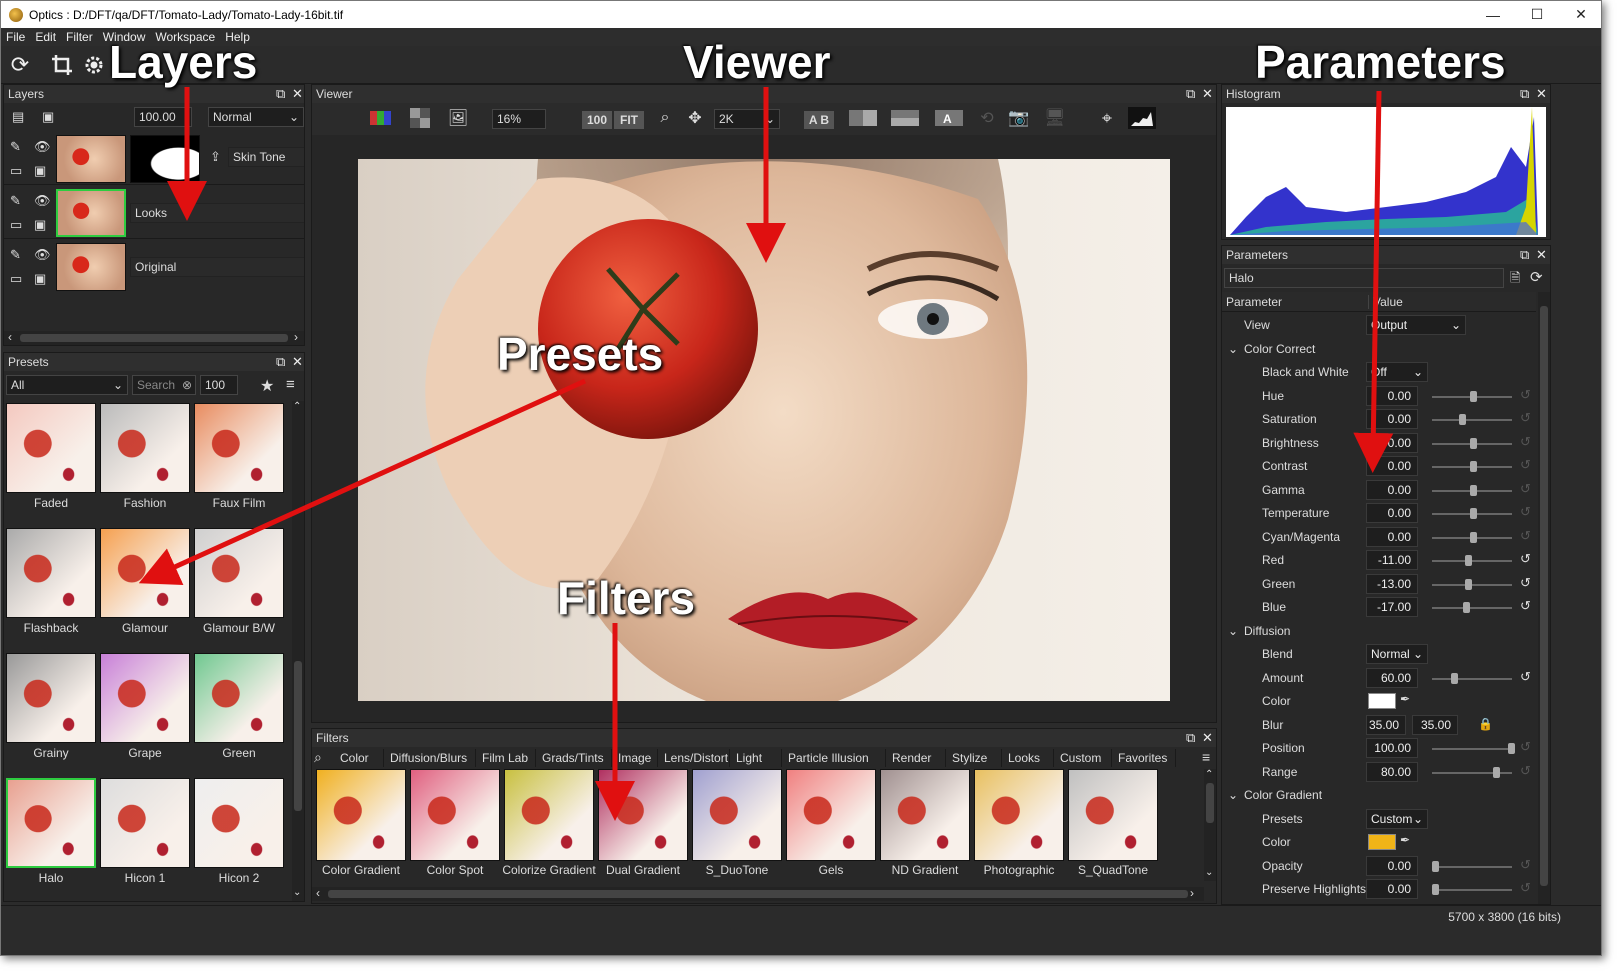 The image size is (1618, 972). Describe the element at coordinates (1379, 560) in the screenshot. I see `param-row-red: Red -11.00 ↺` at that location.